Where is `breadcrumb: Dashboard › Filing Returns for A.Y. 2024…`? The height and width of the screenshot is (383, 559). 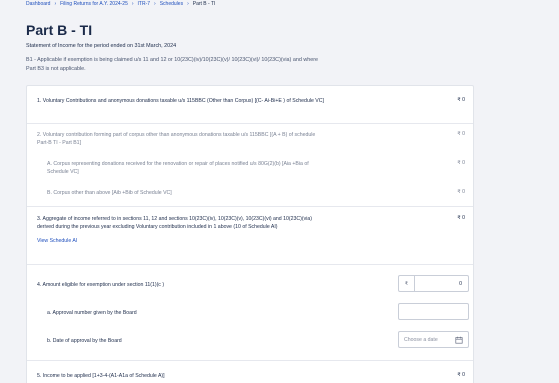
breadcrumb: Dashboard › Filing Returns for A.Y. 2024… is located at coordinates (120, 4).